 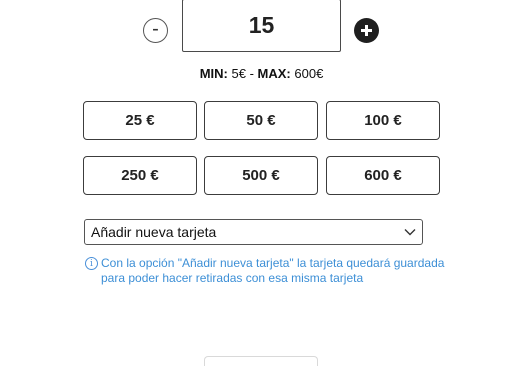 I want to click on amount-value: 15, so click(x=261, y=25).